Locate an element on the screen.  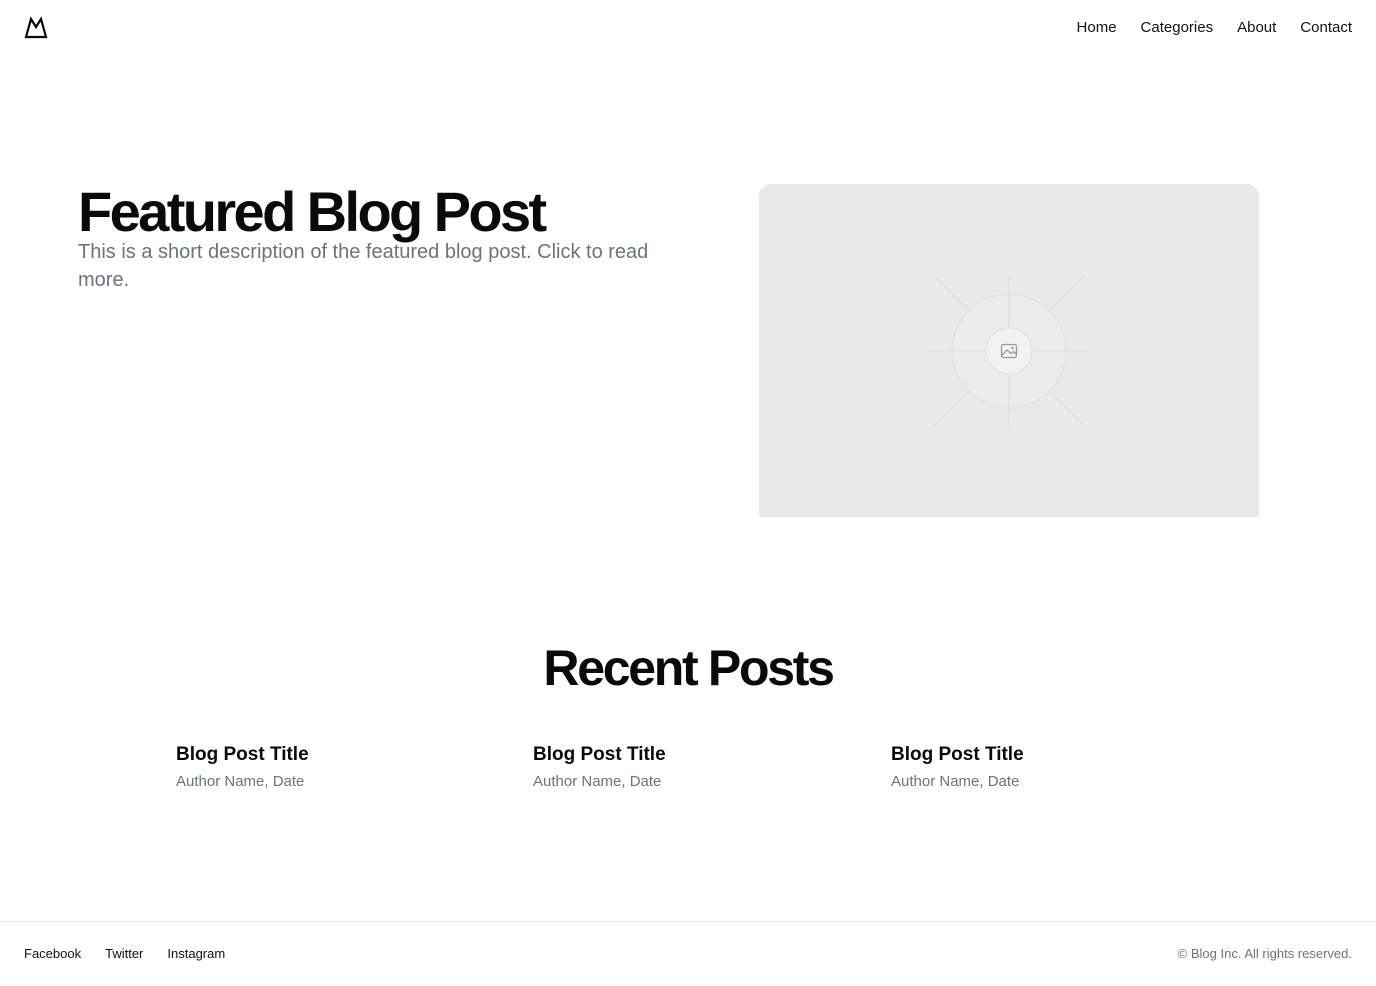
recent-posts-heading: Recent Posts is located at coordinates (688, 668).